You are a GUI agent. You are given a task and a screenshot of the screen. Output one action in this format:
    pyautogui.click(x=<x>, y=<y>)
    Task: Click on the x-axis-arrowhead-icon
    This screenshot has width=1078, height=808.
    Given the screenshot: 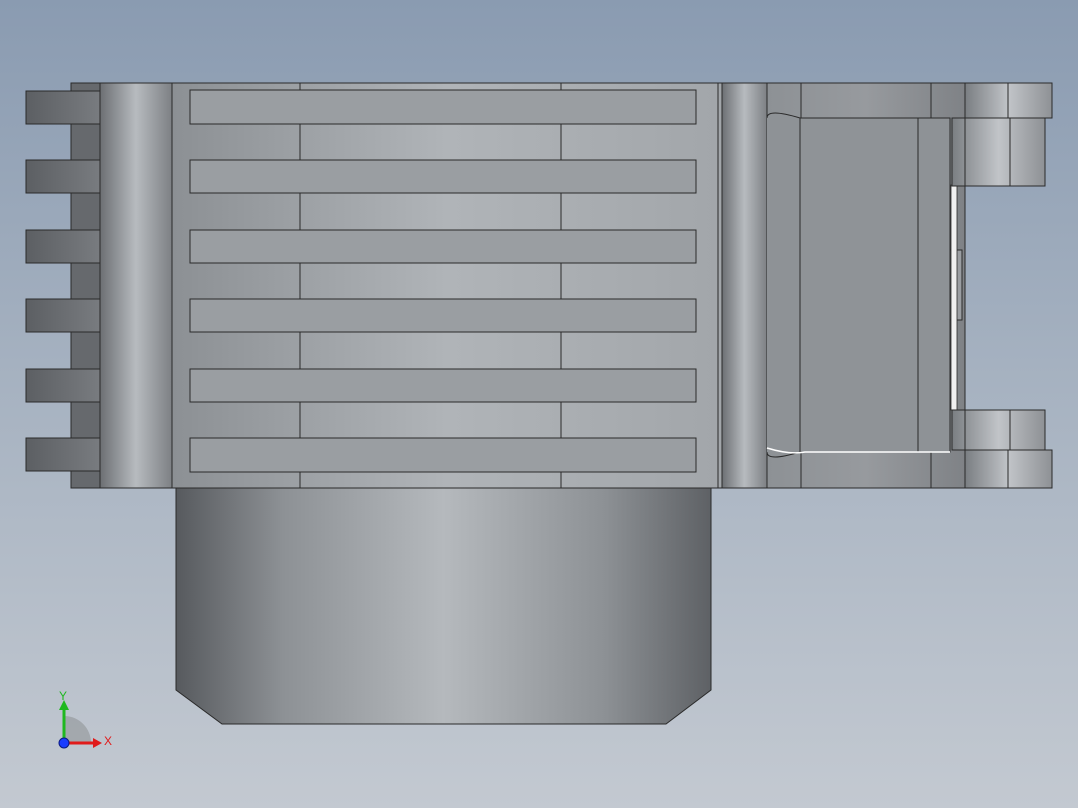 What is the action you would take?
    pyautogui.click(x=97, y=743)
    